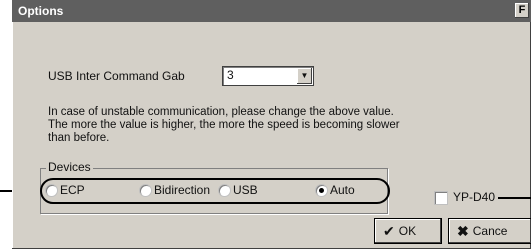 The image size is (531, 249). I want to click on cancel-button: ✖ Cance, so click(490, 231).